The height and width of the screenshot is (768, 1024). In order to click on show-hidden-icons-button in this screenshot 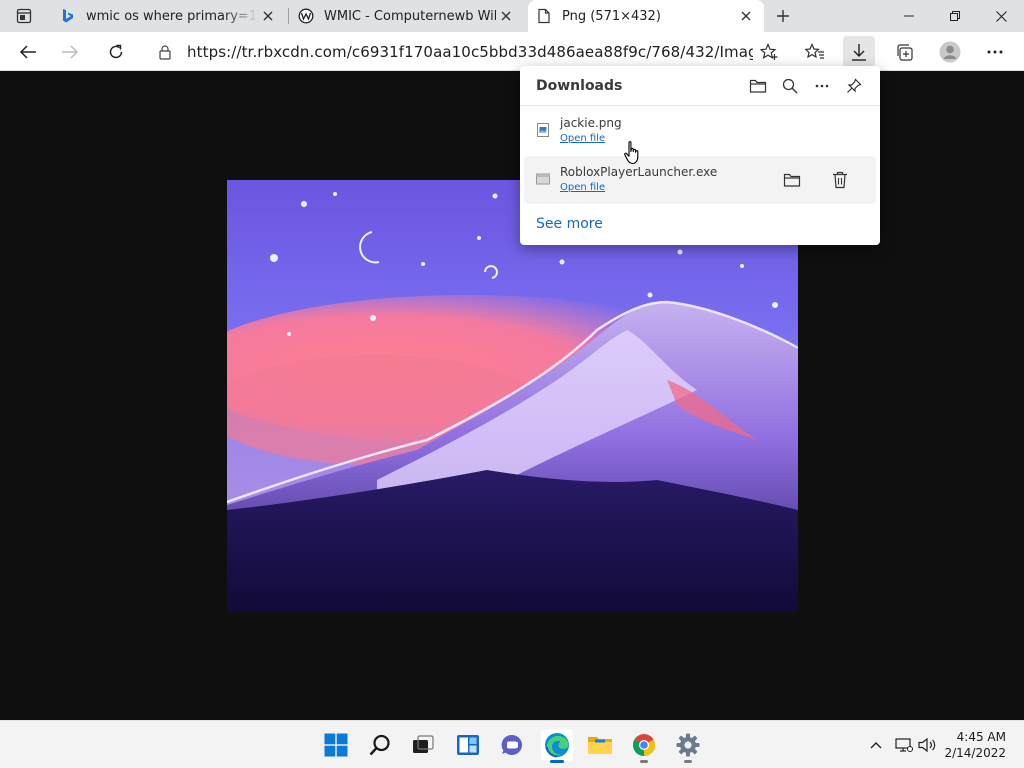, I will do `click(876, 745)`.